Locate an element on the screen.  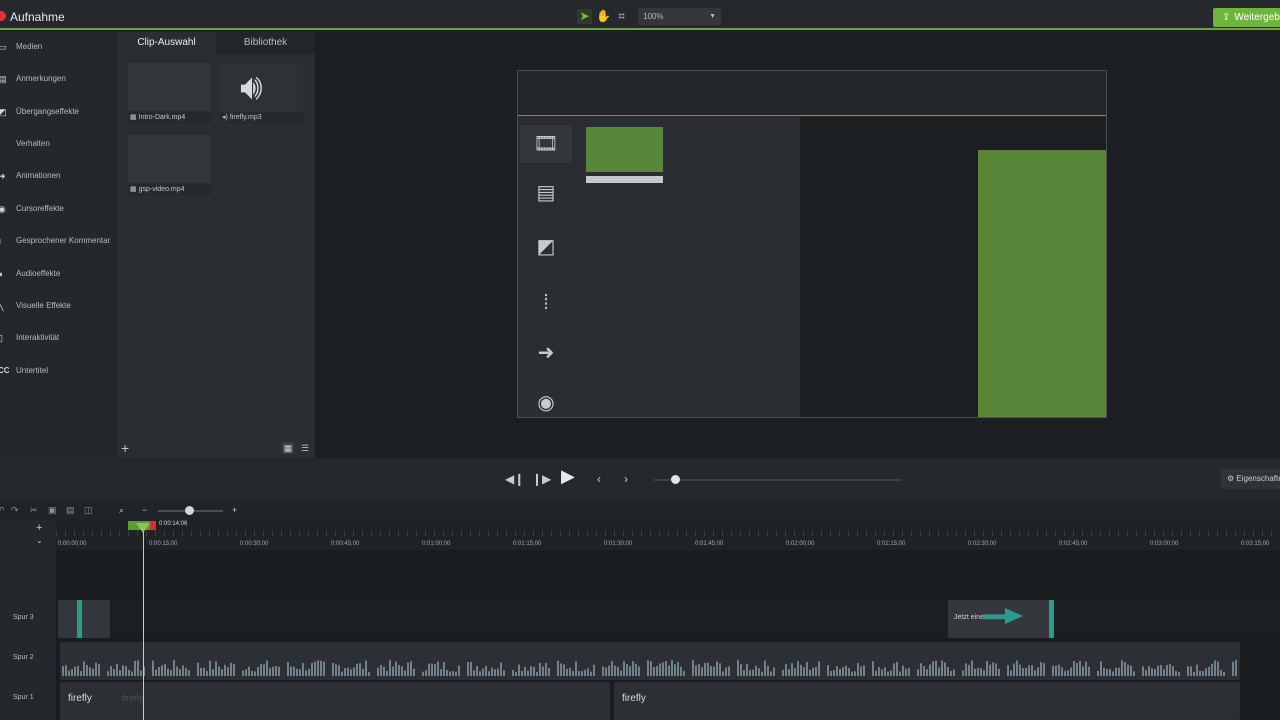
copy-icon: ▣ is located at coordinates (52, 510).